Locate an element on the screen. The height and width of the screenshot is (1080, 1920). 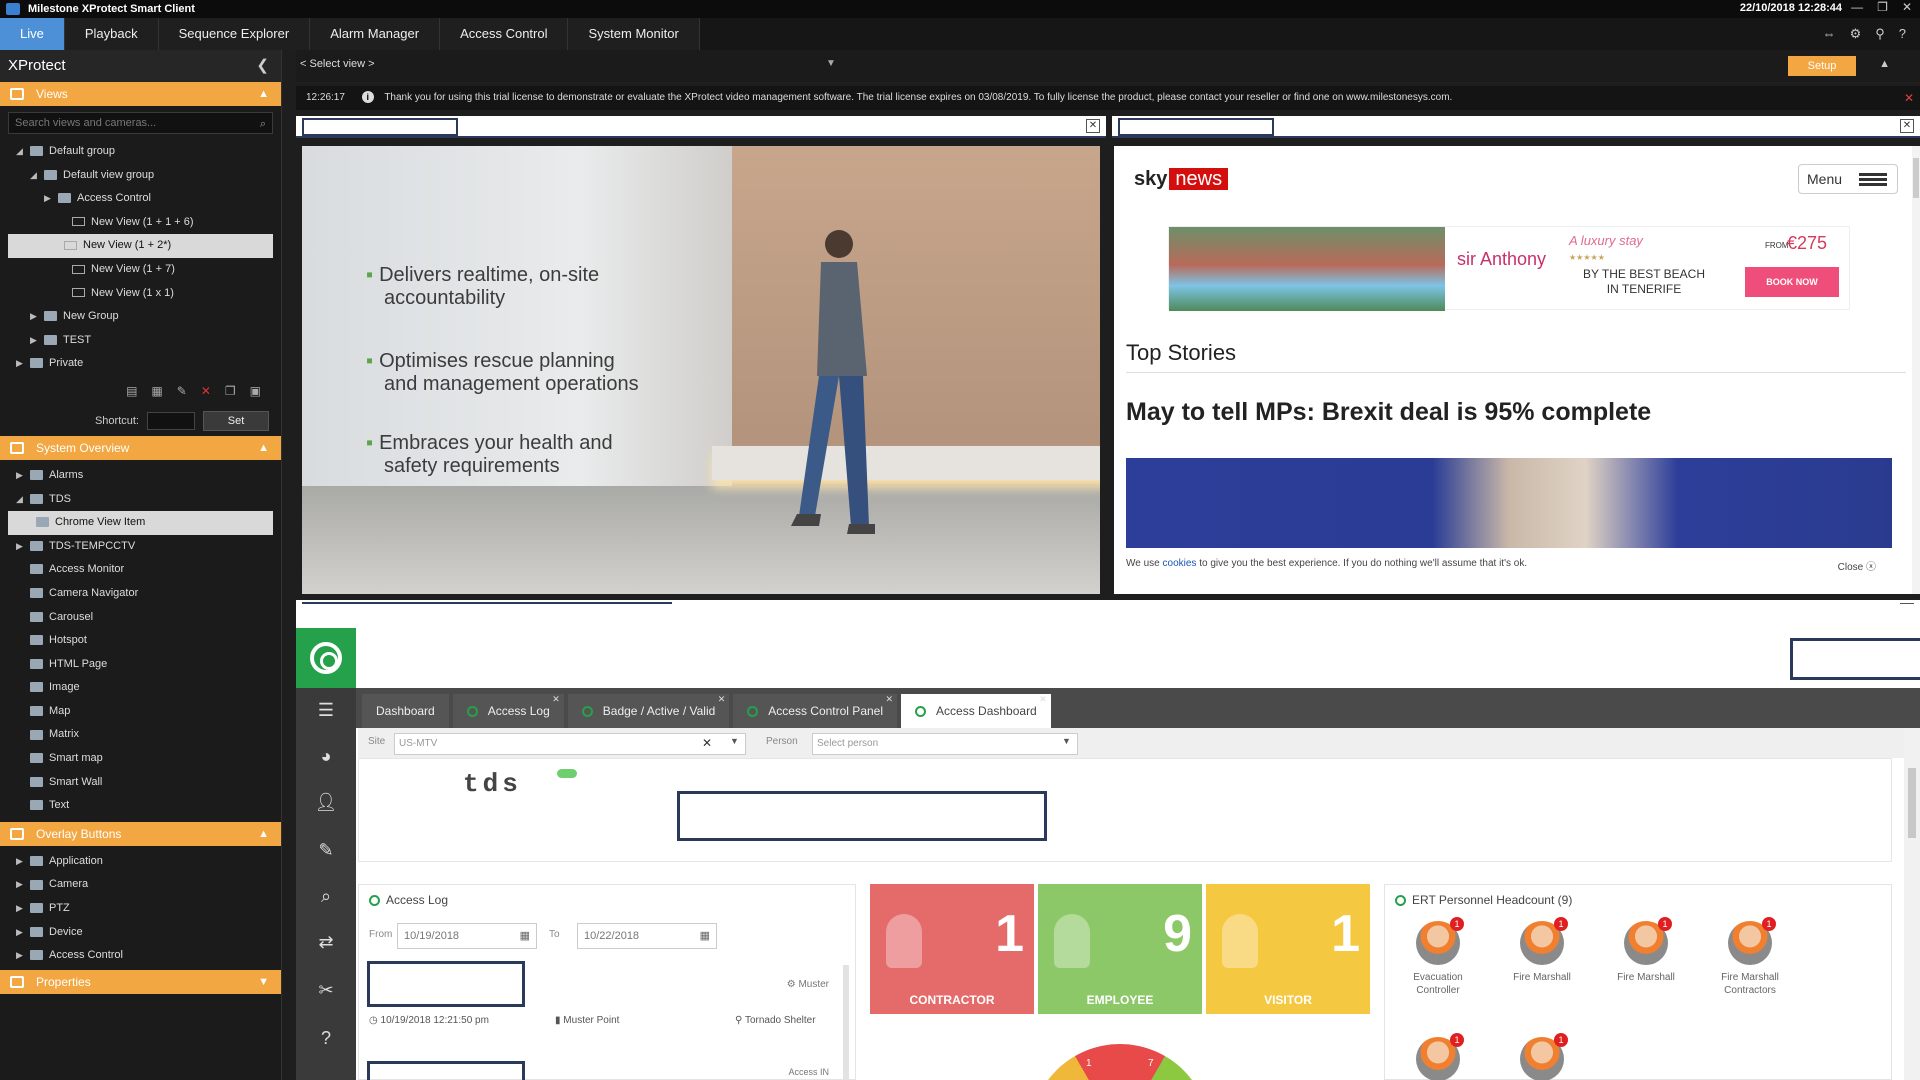
tree-item: ◢ Default group is located at coordinates (140, 152).